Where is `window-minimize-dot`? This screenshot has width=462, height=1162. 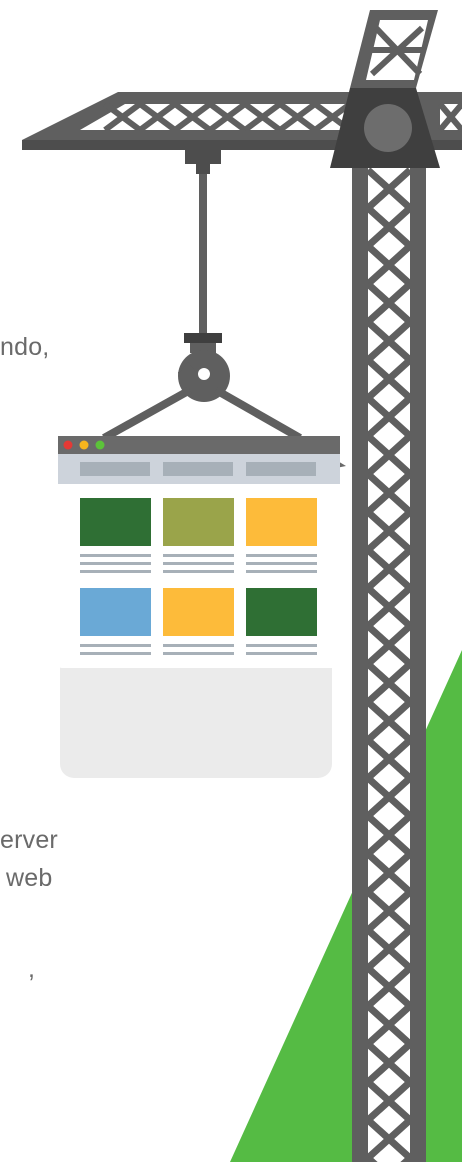
window-minimize-dot is located at coordinates (84, 445).